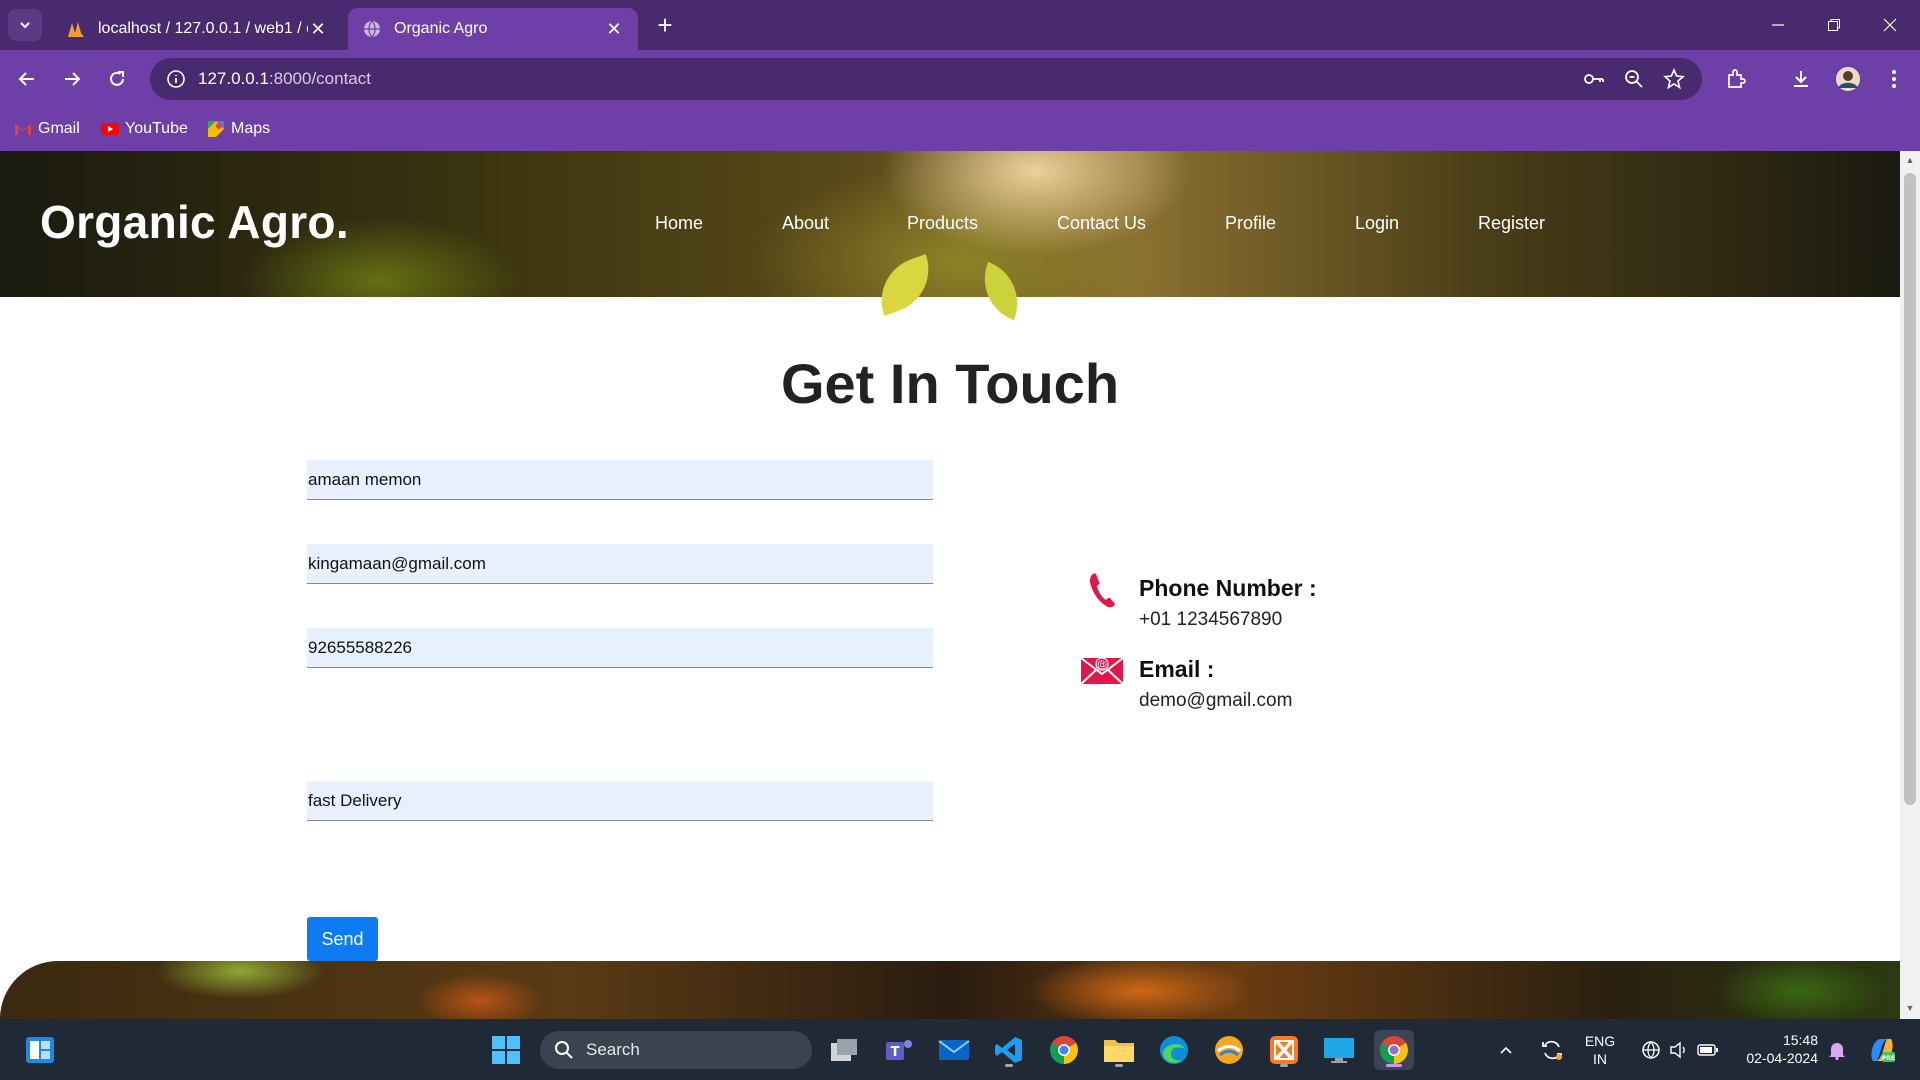  What do you see at coordinates (950, 383) in the screenshot?
I see `page-title: Get In Touch` at bounding box center [950, 383].